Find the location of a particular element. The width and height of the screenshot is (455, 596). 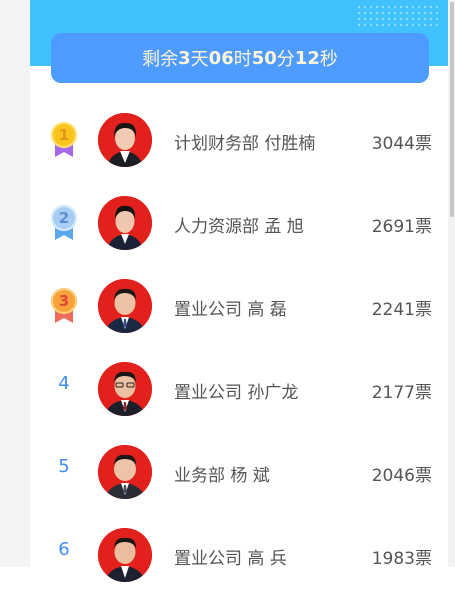

countdown-days-unit: 天 is located at coordinates (199, 59).